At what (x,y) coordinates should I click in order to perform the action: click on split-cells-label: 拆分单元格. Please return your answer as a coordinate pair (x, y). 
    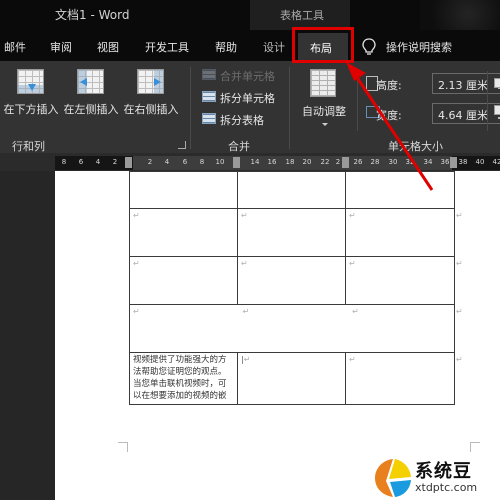
    Looking at the image, I should click on (247, 98).